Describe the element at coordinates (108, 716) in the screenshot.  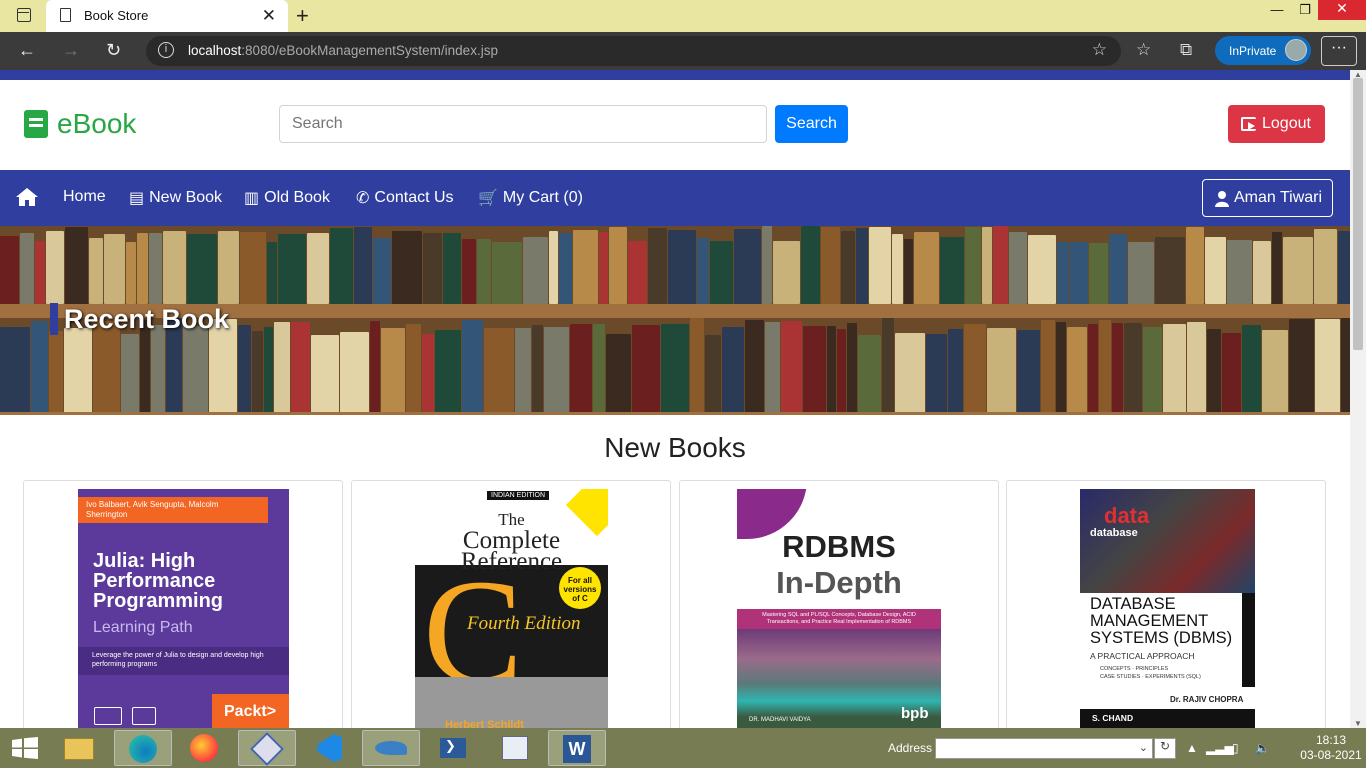
I see `book-icon` at that location.